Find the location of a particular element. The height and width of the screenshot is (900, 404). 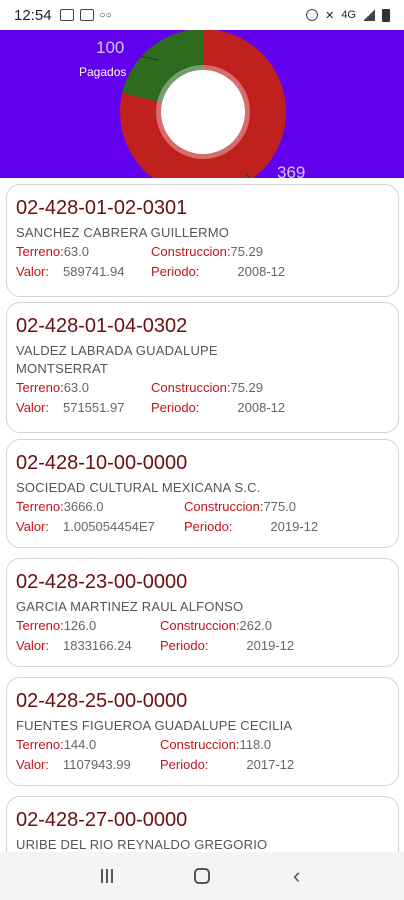

valor-value: 571551.97 is located at coordinates (94, 407).